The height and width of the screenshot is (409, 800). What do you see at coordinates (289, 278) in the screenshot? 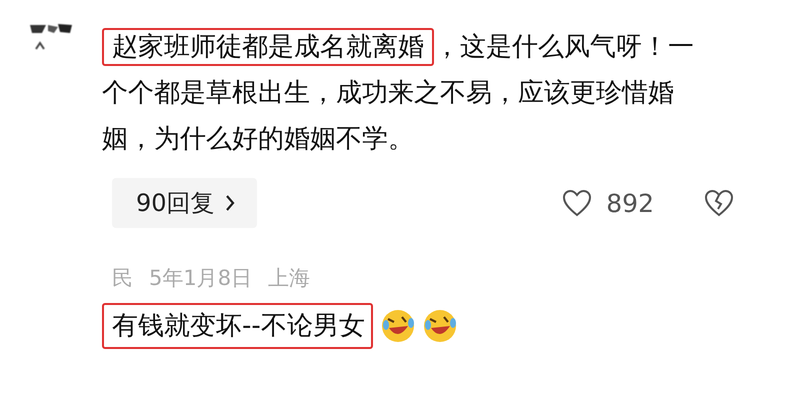
I see `post-location: 上海` at bounding box center [289, 278].